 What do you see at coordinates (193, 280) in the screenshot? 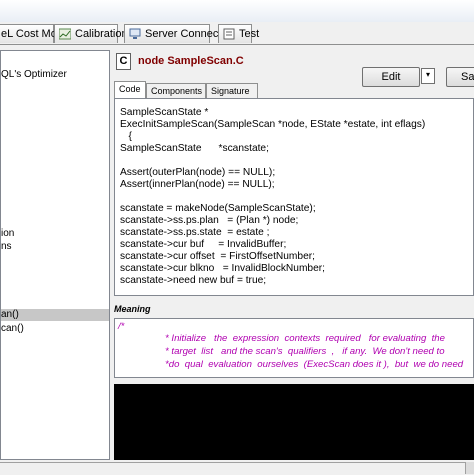
I see `code-line: scanstate->need new buf = true;` at bounding box center [193, 280].